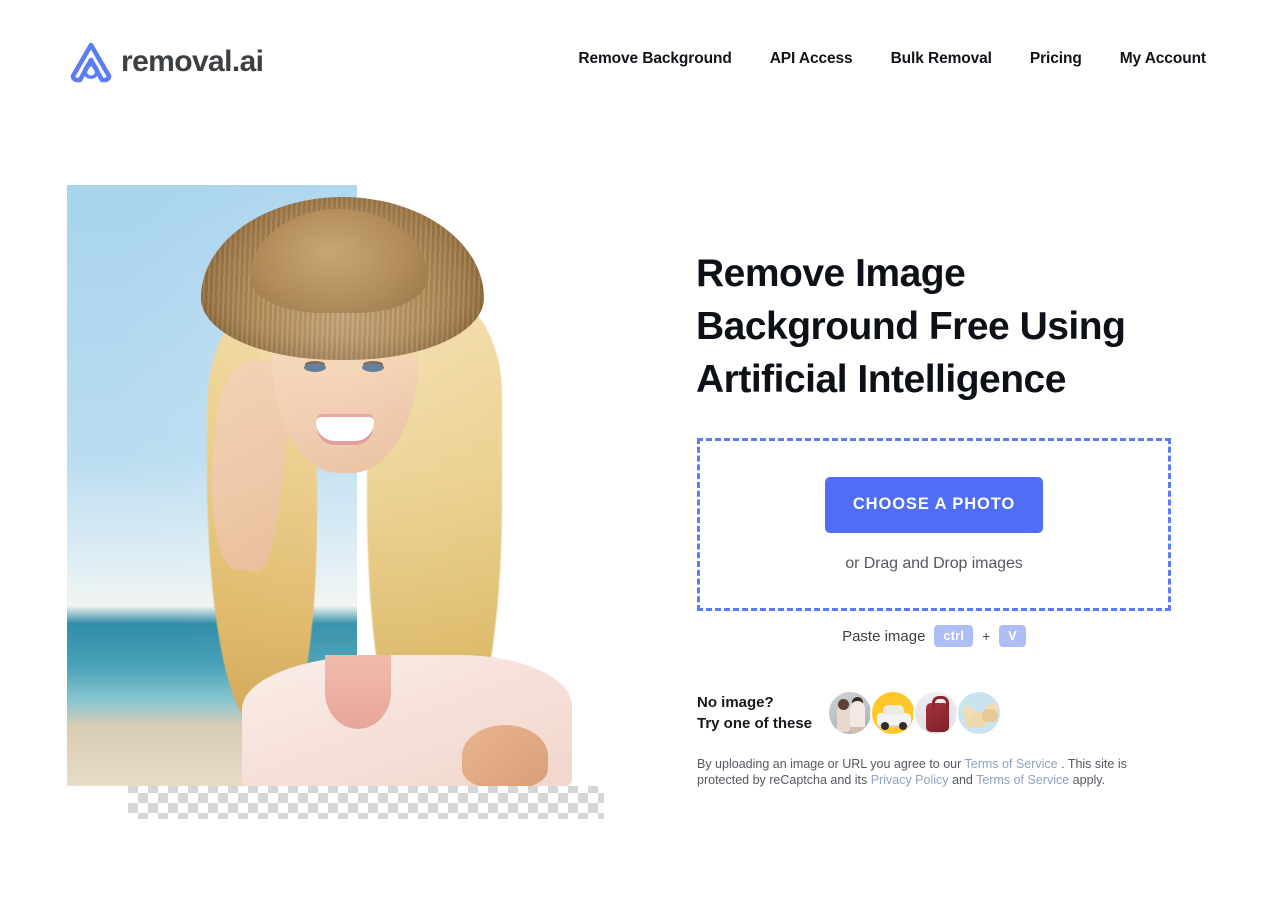 The image size is (1283, 909). Describe the element at coordinates (1012, 636) in the screenshot. I see `key-v: V` at that location.